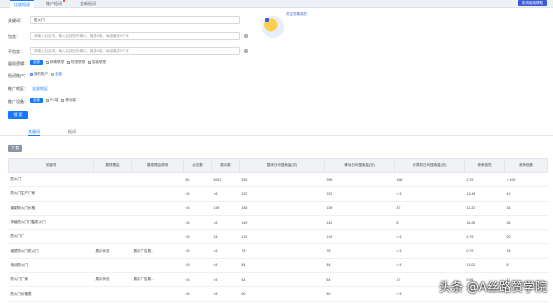  Describe the element at coordinates (359, 280) in the screenshot. I see `table-cell: 64` at that location.